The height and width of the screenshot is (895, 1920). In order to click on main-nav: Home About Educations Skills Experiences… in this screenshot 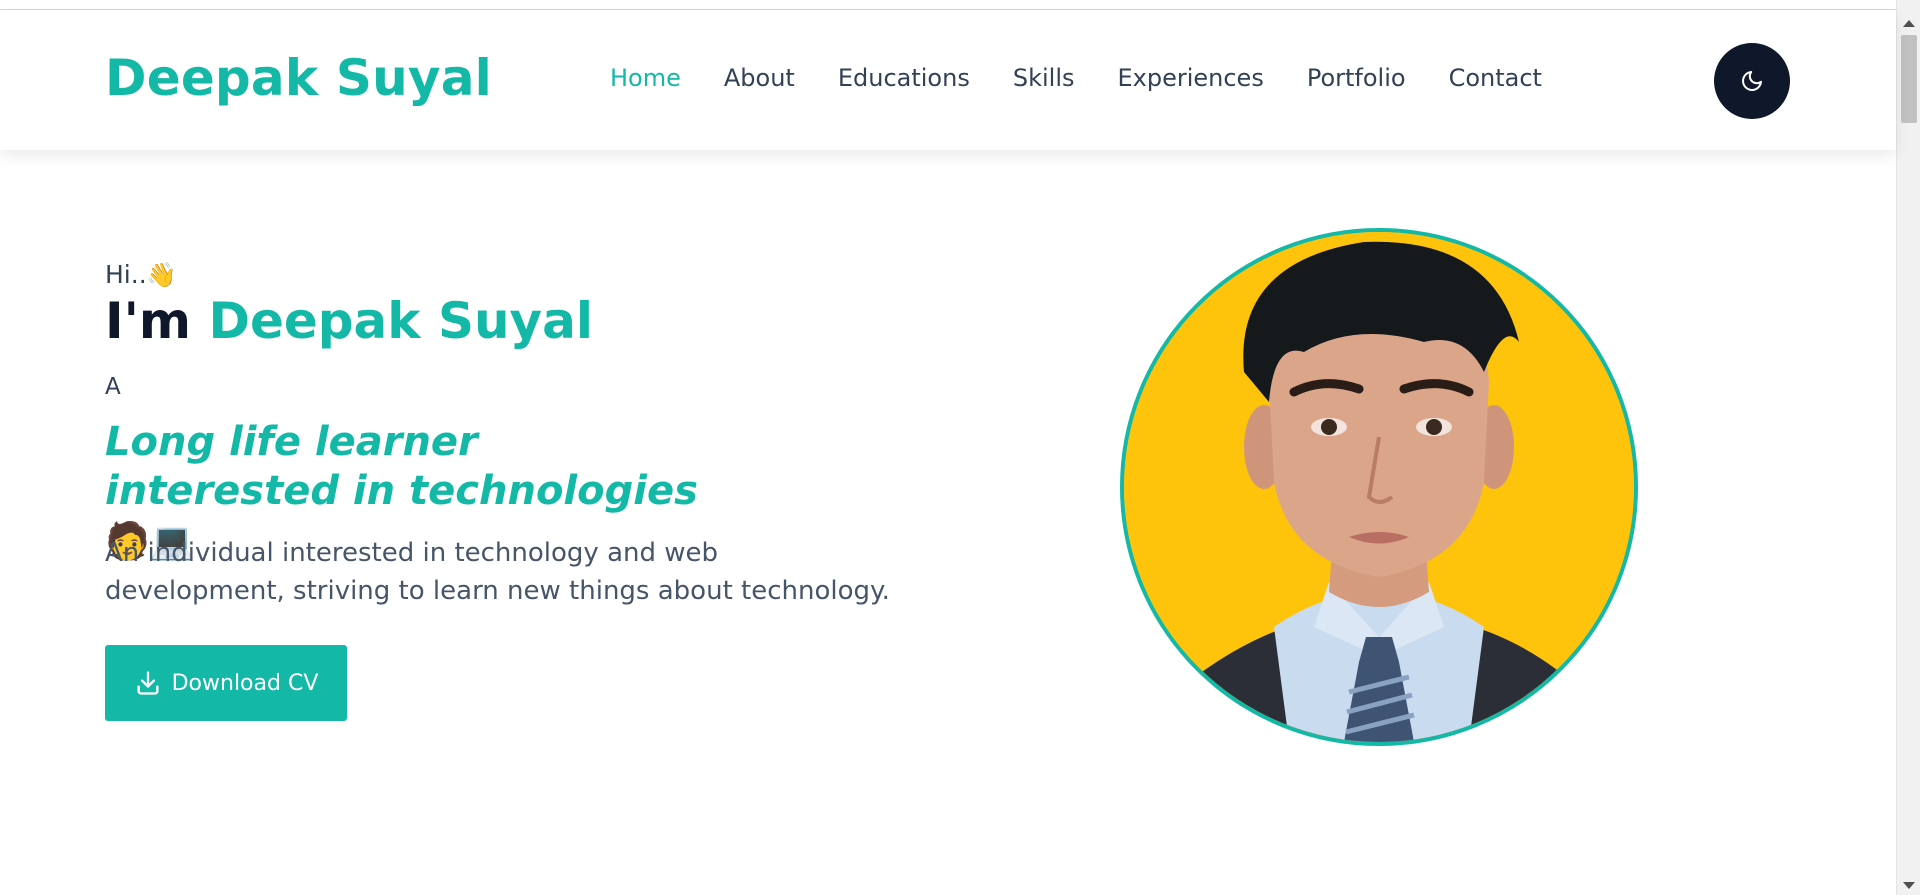, I will do `click(1076, 78)`.